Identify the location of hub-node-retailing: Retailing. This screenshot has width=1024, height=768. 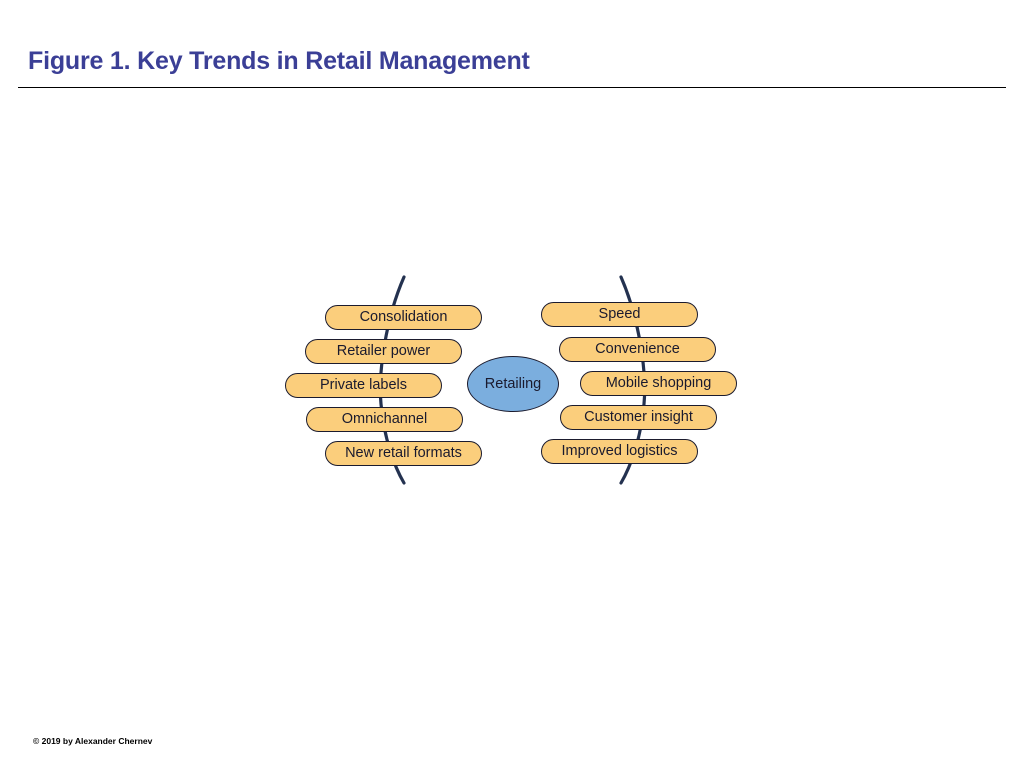
(513, 384).